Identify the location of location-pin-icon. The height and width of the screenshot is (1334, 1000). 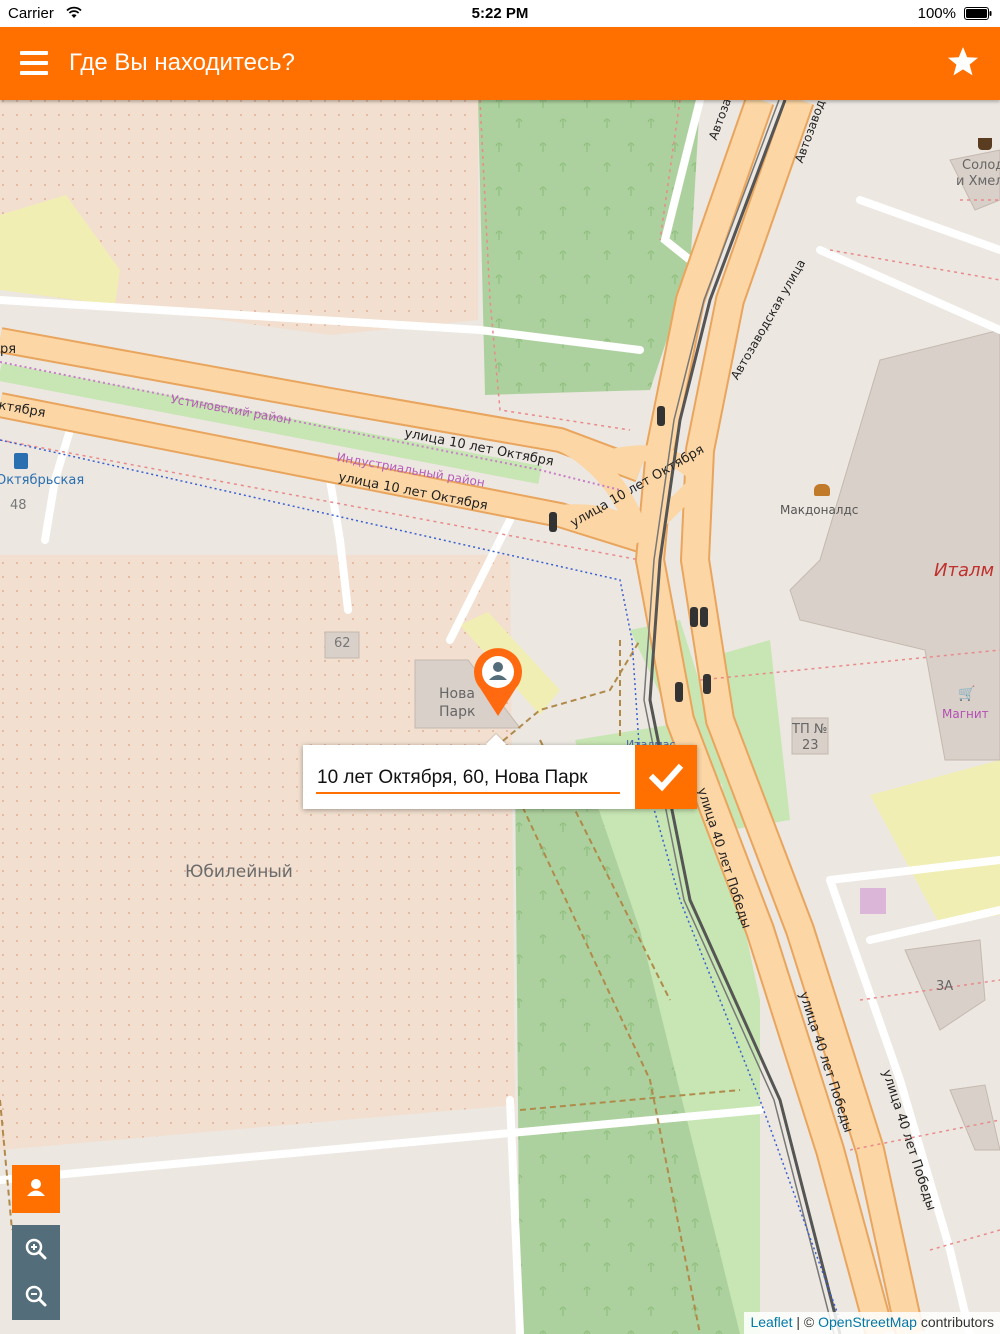
(498, 682).